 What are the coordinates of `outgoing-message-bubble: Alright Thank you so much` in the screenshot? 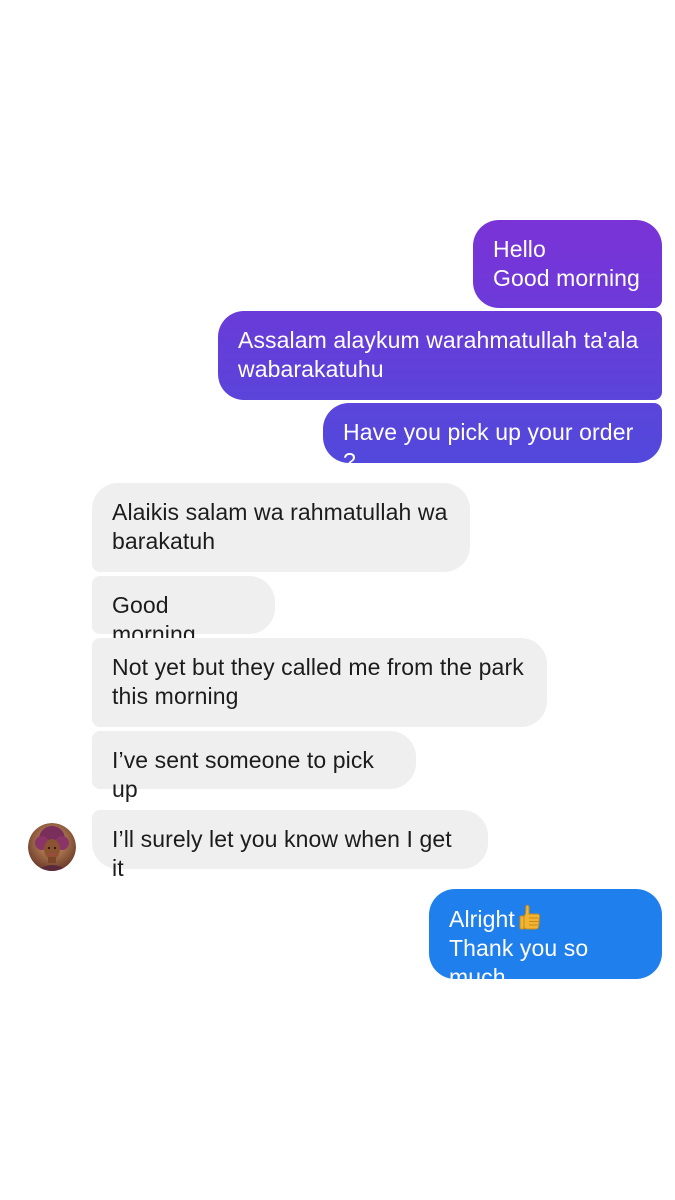 It's located at (545, 939).